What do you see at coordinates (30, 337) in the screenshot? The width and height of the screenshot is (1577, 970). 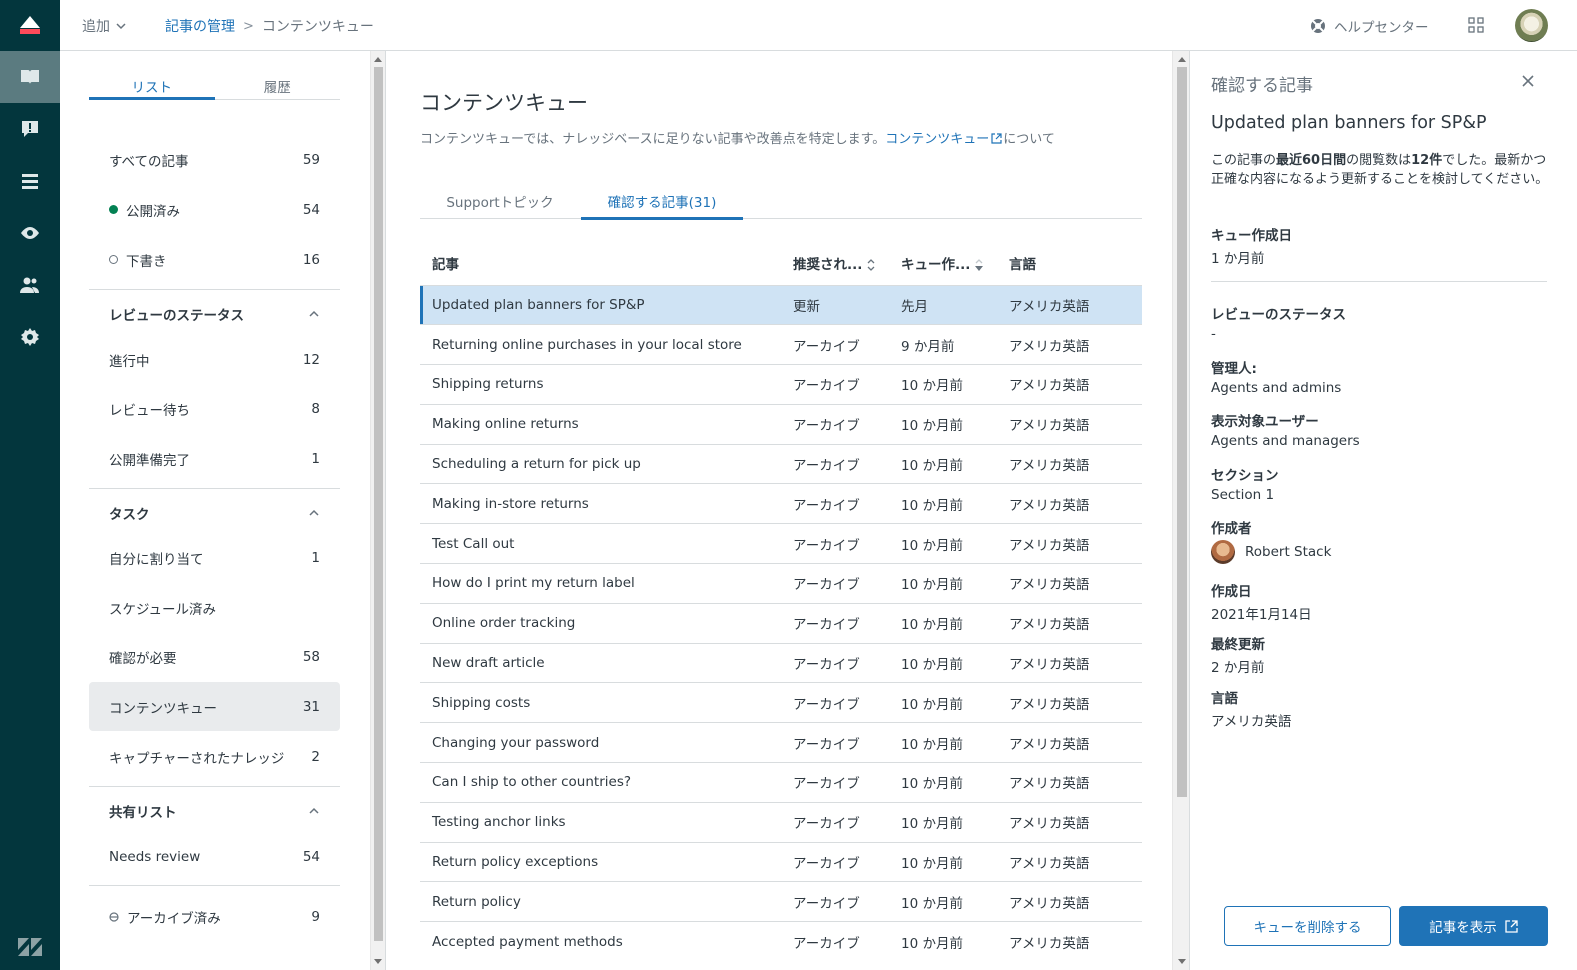 I see `nav-settings-icon` at bounding box center [30, 337].